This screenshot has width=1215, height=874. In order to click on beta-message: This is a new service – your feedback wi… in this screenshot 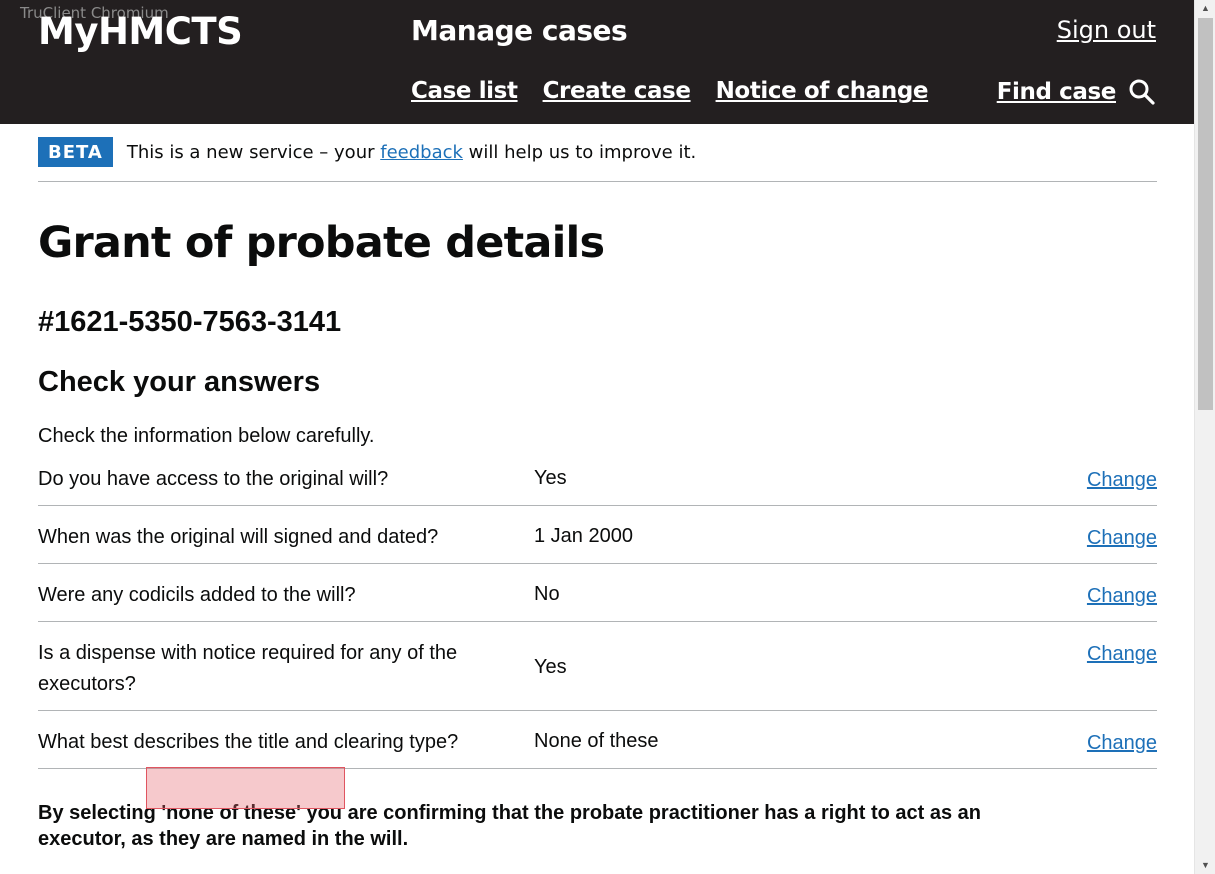, I will do `click(411, 152)`.